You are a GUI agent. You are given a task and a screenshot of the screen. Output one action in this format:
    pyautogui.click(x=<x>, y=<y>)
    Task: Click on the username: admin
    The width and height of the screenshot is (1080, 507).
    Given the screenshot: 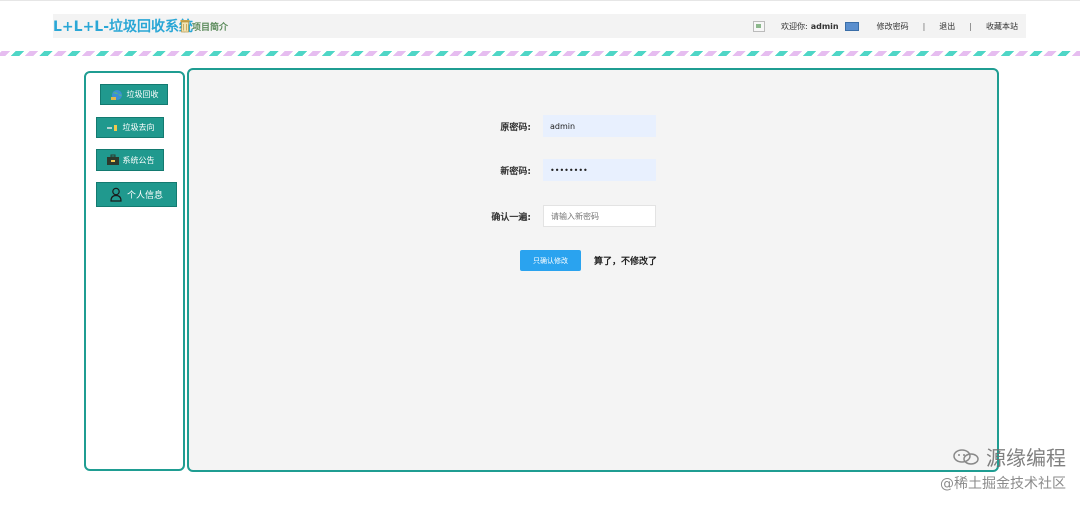 What is the action you would take?
    pyautogui.click(x=824, y=26)
    